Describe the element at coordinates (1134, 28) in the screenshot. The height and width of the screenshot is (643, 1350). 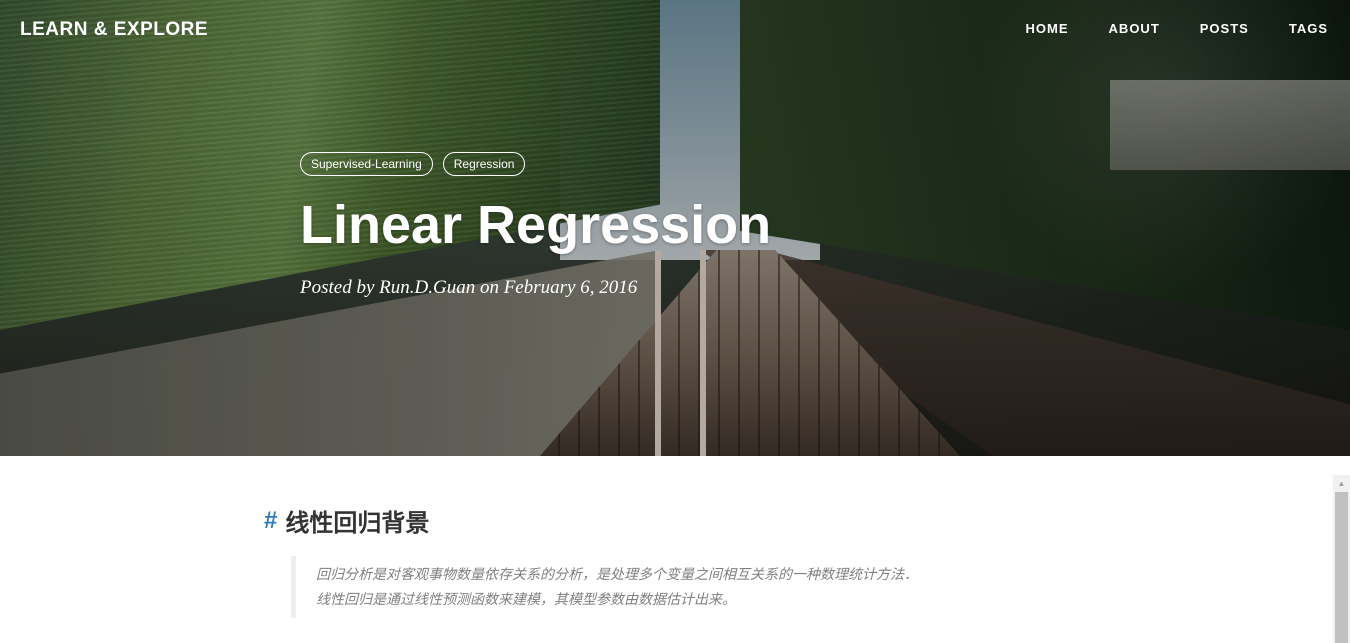
I see `nav-link-about: ABOUT` at that location.